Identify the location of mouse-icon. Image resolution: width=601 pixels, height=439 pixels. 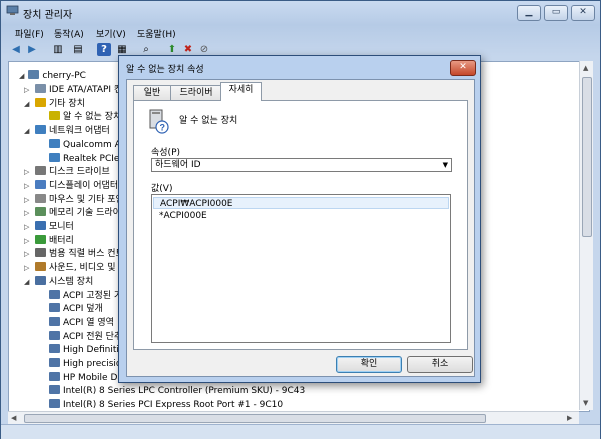
(40, 198).